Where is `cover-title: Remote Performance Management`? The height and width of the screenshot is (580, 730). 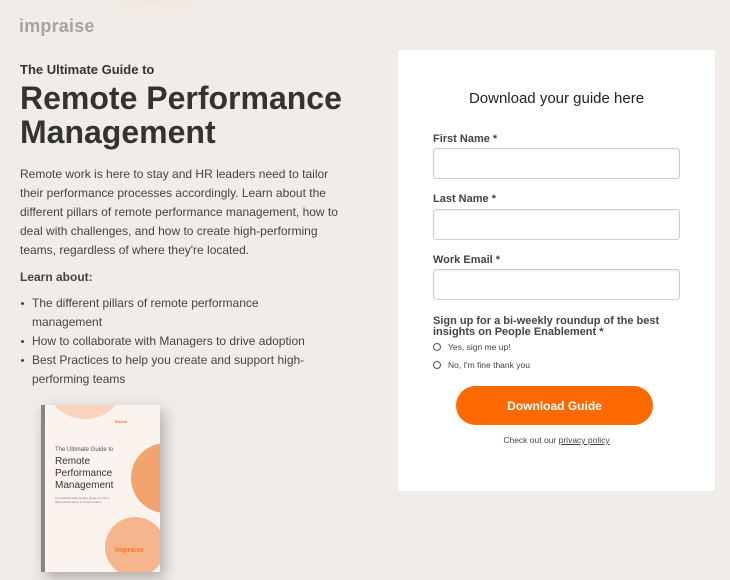
cover-title: Remote Performance Management is located at coordinates (84, 473).